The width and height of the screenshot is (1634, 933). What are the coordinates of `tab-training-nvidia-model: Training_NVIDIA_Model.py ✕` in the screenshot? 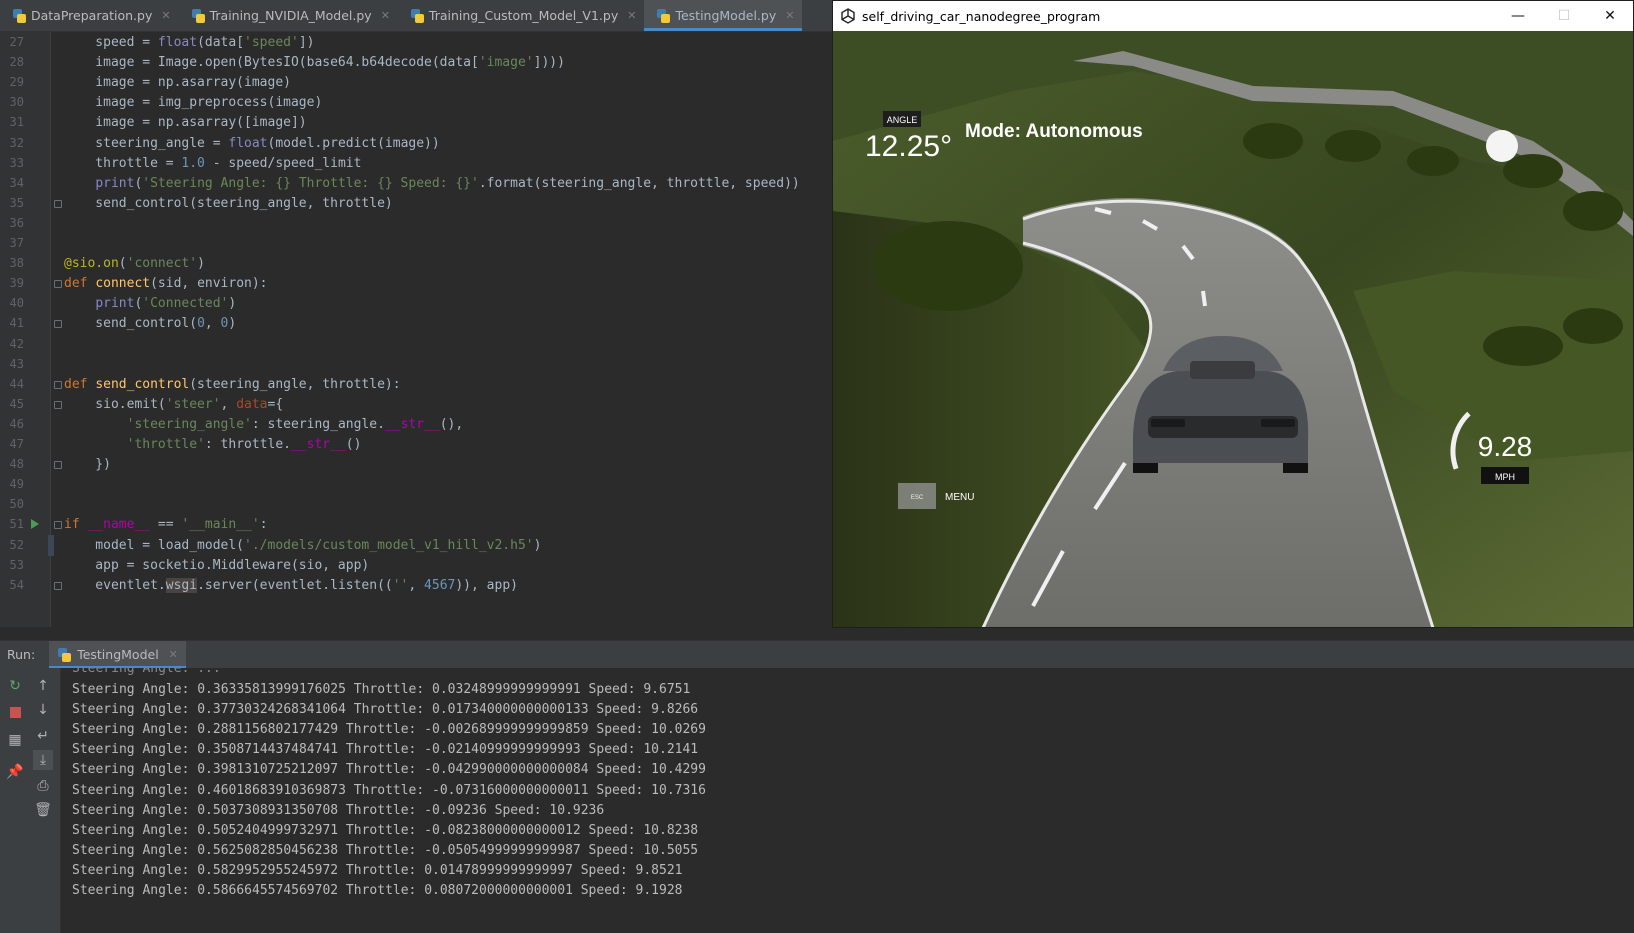 It's located at (288, 15).